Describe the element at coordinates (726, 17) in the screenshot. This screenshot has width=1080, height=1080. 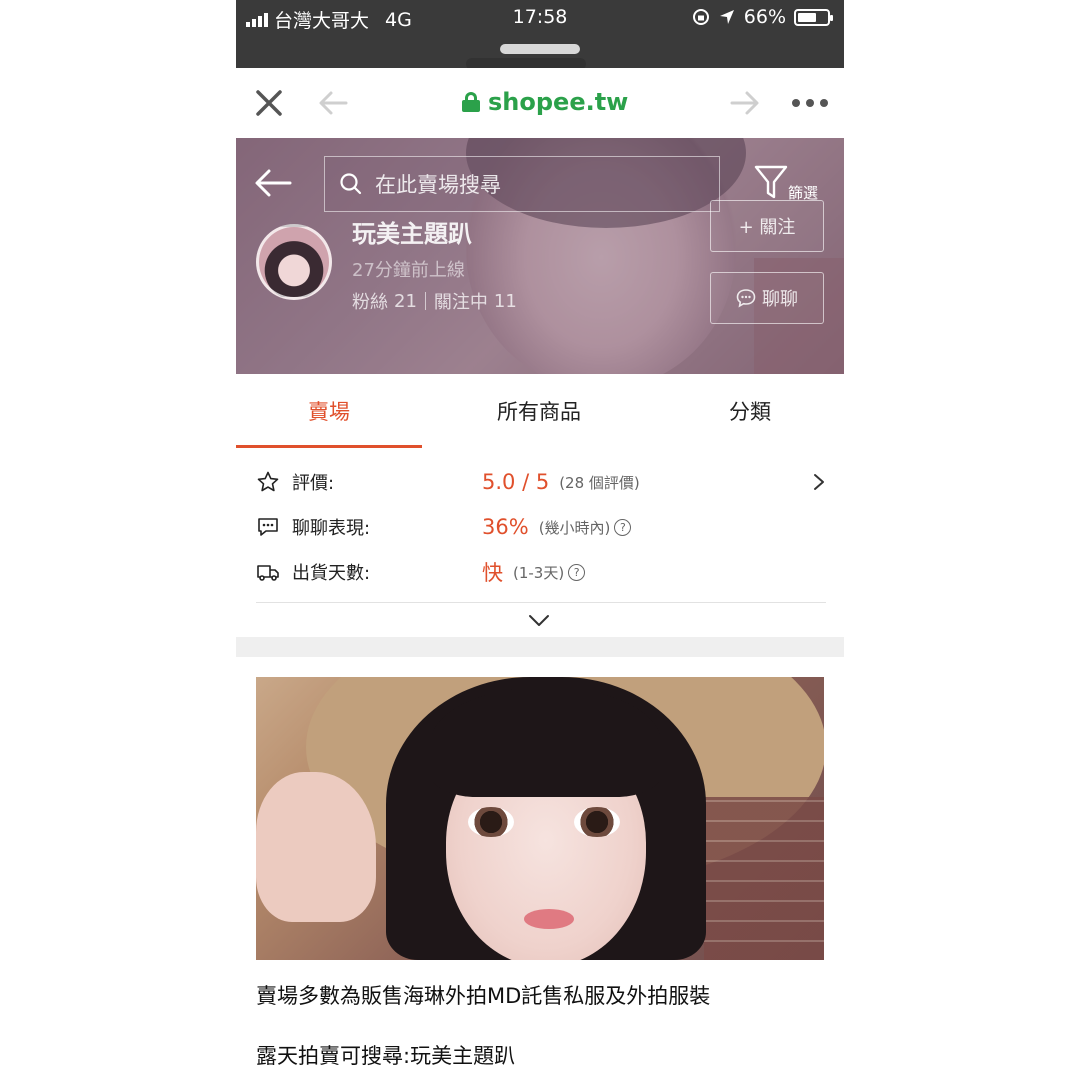
I see `location-icon` at that location.